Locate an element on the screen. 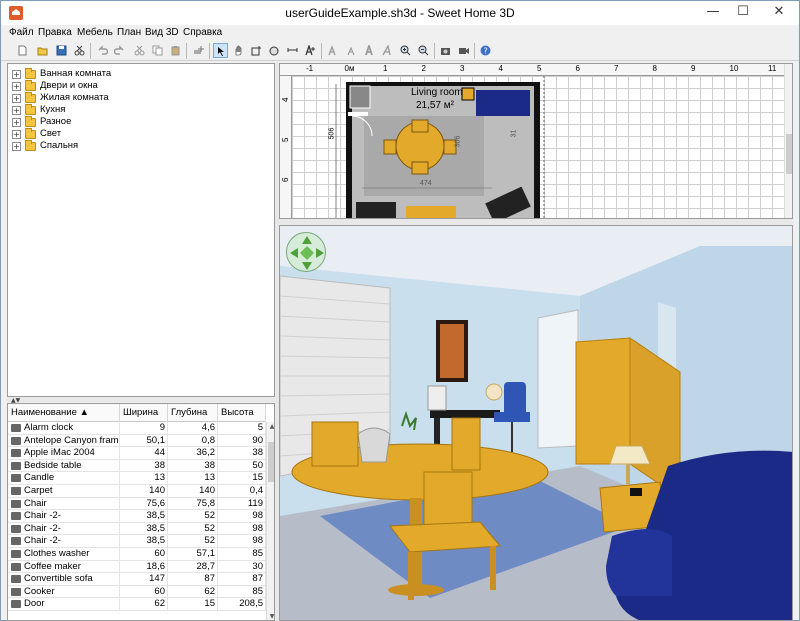  desk is located at coordinates (465, 414).